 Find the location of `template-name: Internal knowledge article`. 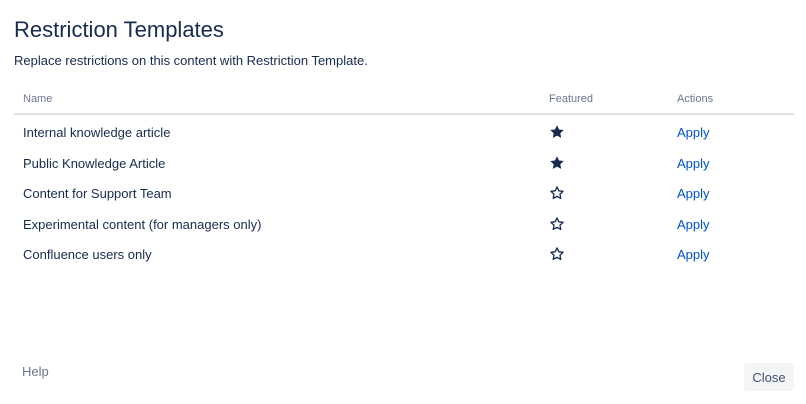

template-name: Internal knowledge article is located at coordinates (97, 132).